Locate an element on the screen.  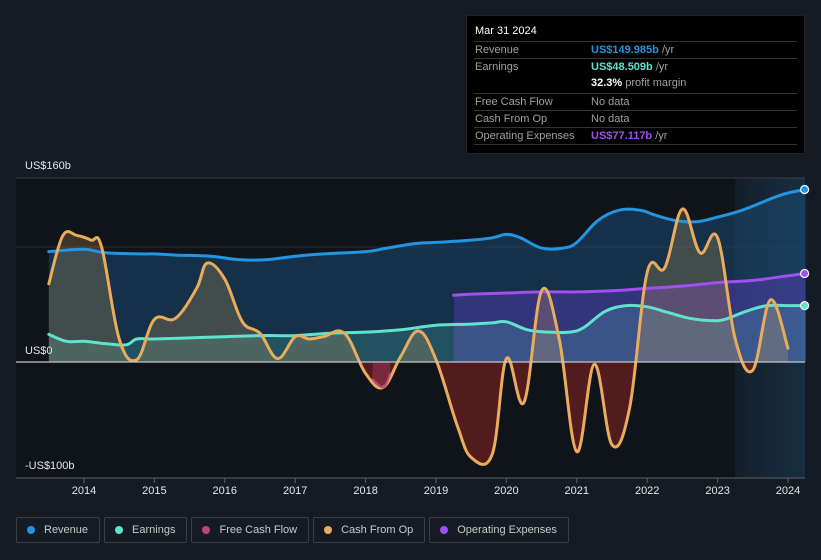
tooltip-row: Cash From Op No data is located at coordinates (635, 118).